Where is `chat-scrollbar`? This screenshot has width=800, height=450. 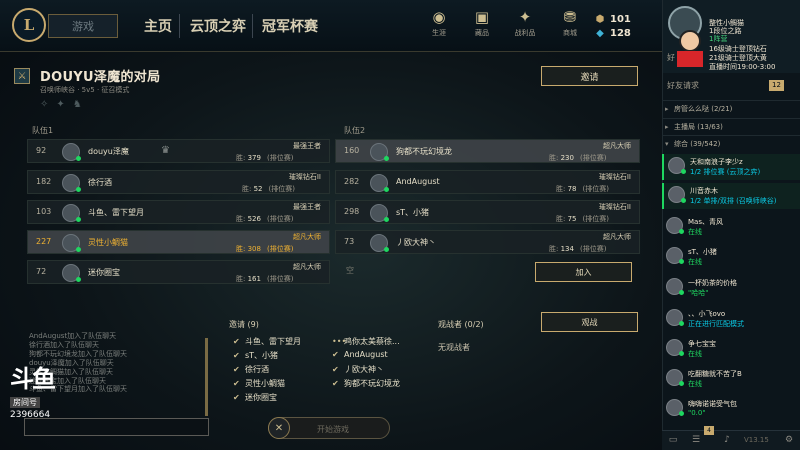 chat-scrollbar is located at coordinates (206, 377).